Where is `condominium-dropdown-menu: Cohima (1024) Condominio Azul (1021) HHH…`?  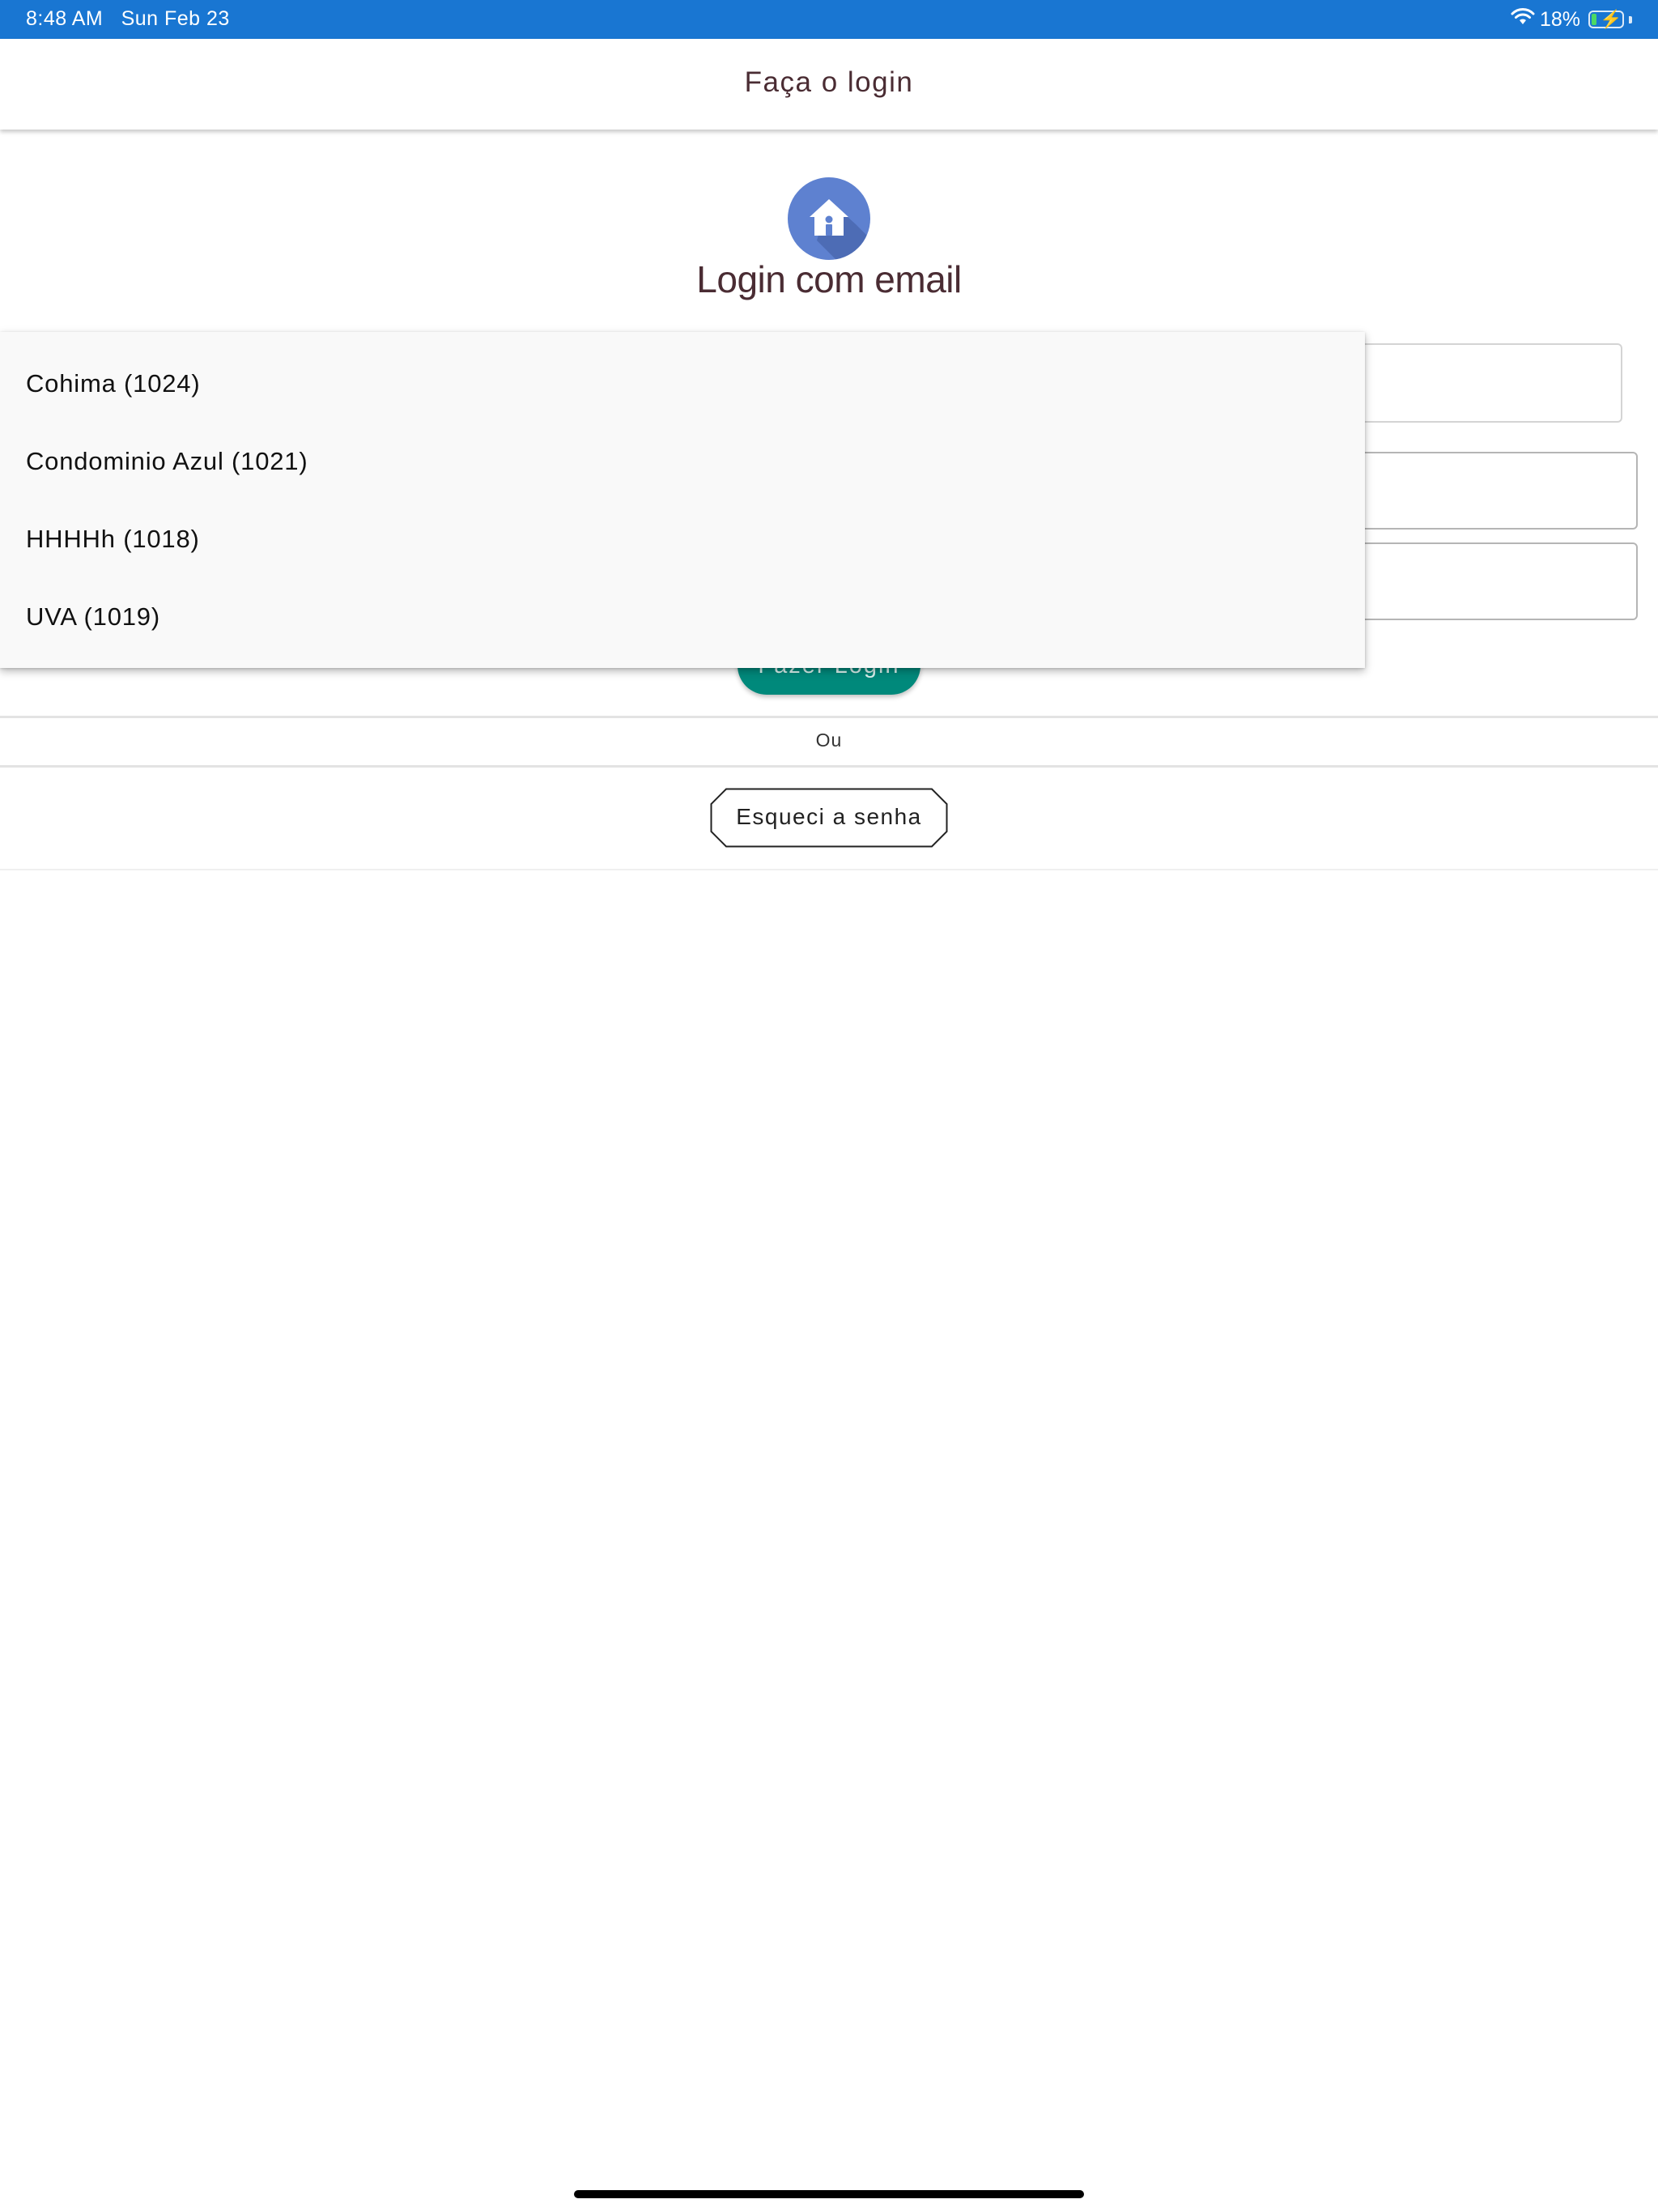 condominium-dropdown-menu: Cohima (1024) Condominio Azul (1021) HHH… is located at coordinates (682, 500).